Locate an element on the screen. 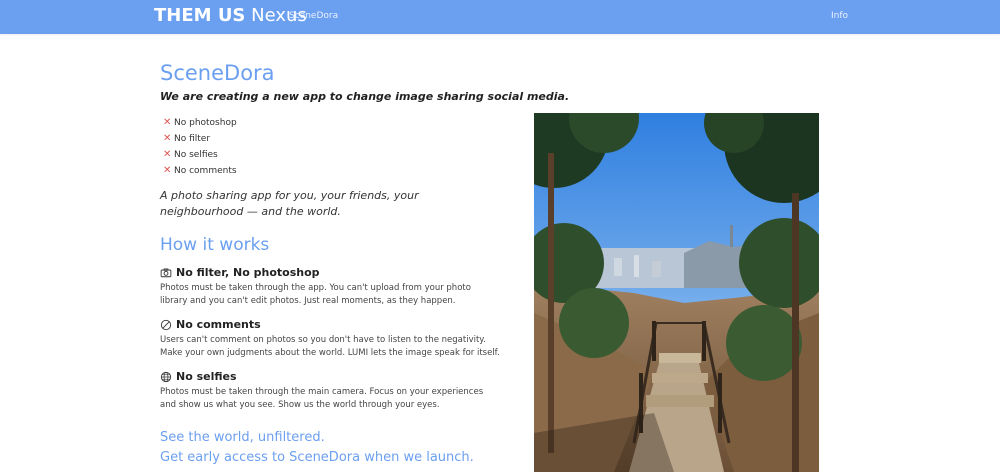  list-item-label: No selfies is located at coordinates (196, 155).